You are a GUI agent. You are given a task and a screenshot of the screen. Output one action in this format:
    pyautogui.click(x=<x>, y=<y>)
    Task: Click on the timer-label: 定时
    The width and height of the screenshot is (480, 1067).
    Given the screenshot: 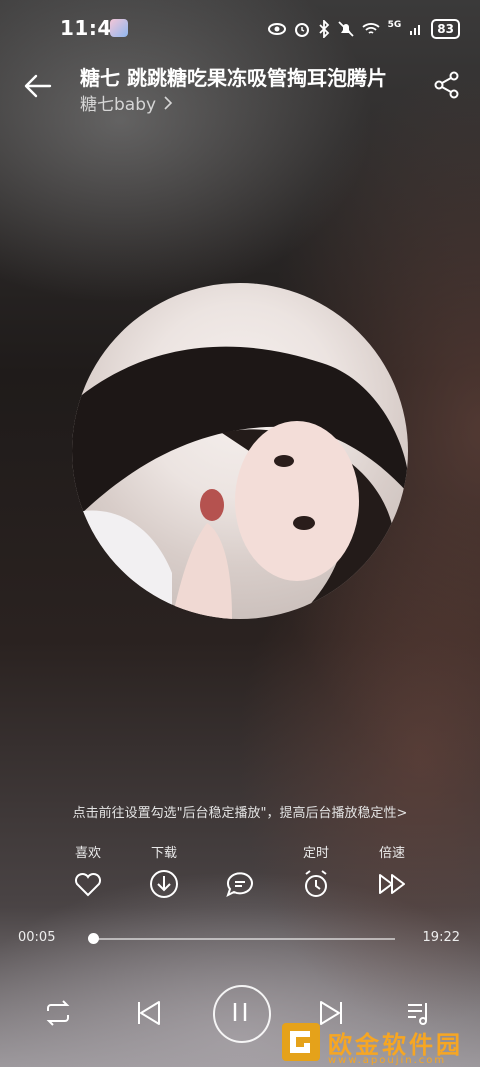 What is the action you would take?
    pyautogui.click(x=315, y=853)
    